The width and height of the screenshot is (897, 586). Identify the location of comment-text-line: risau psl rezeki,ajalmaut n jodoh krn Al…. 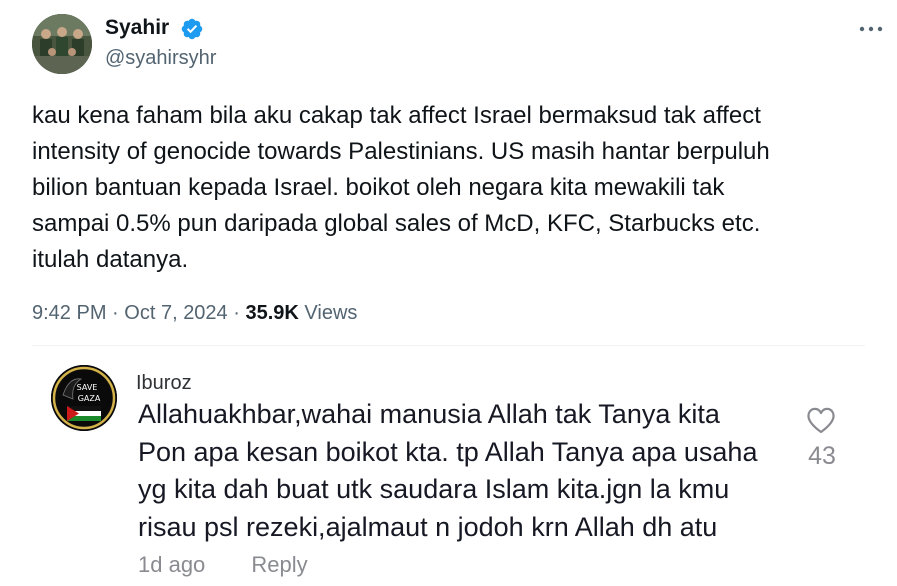
(428, 526).